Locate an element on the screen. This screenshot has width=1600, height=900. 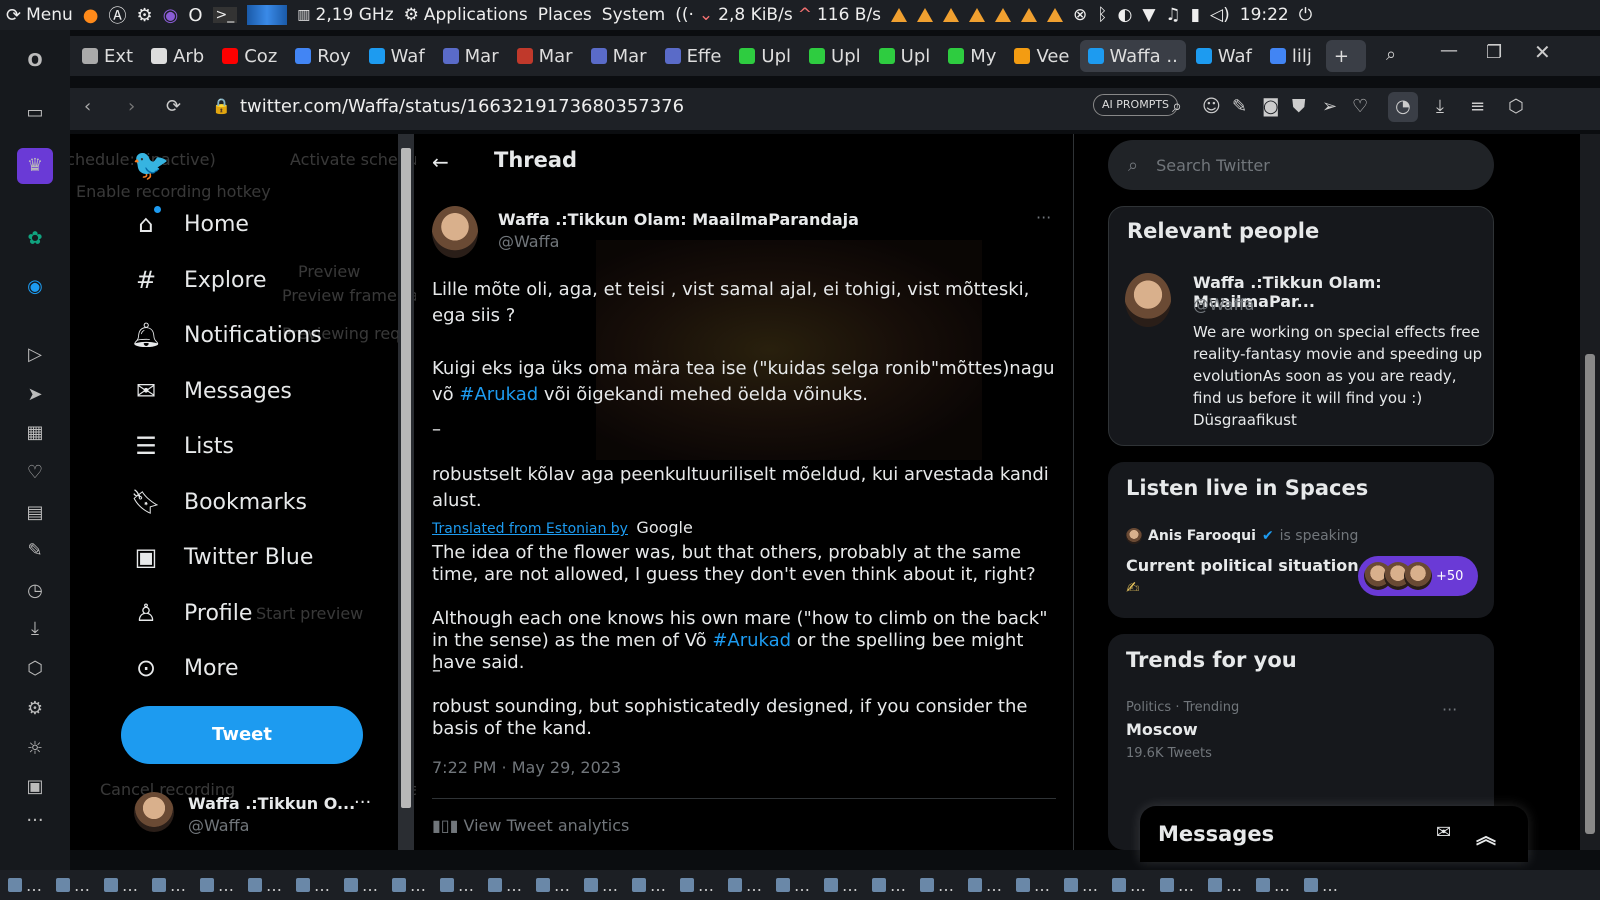
browser-tab: My is located at coordinates (972, 56).